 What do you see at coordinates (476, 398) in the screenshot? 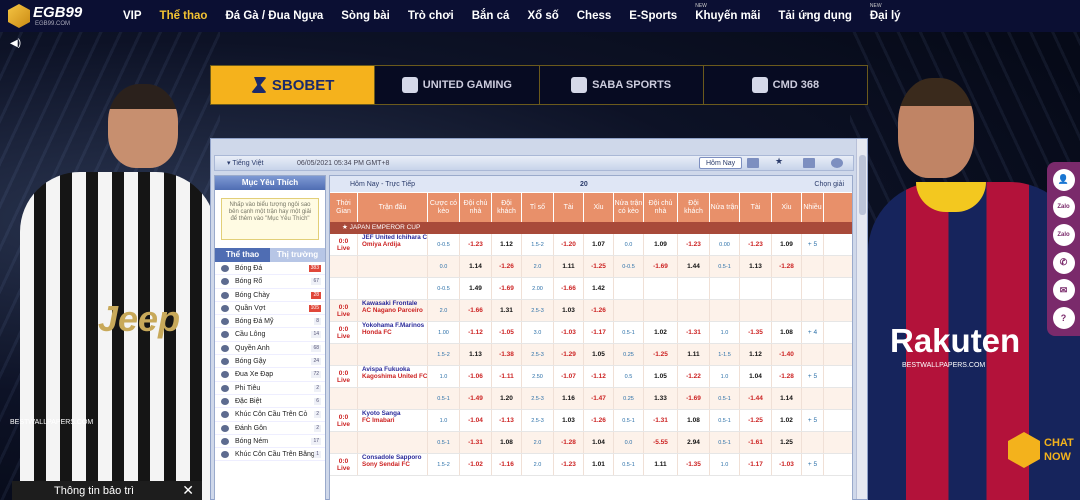
I see `odds-cell: -1.49` at bounding box center [476, 398].